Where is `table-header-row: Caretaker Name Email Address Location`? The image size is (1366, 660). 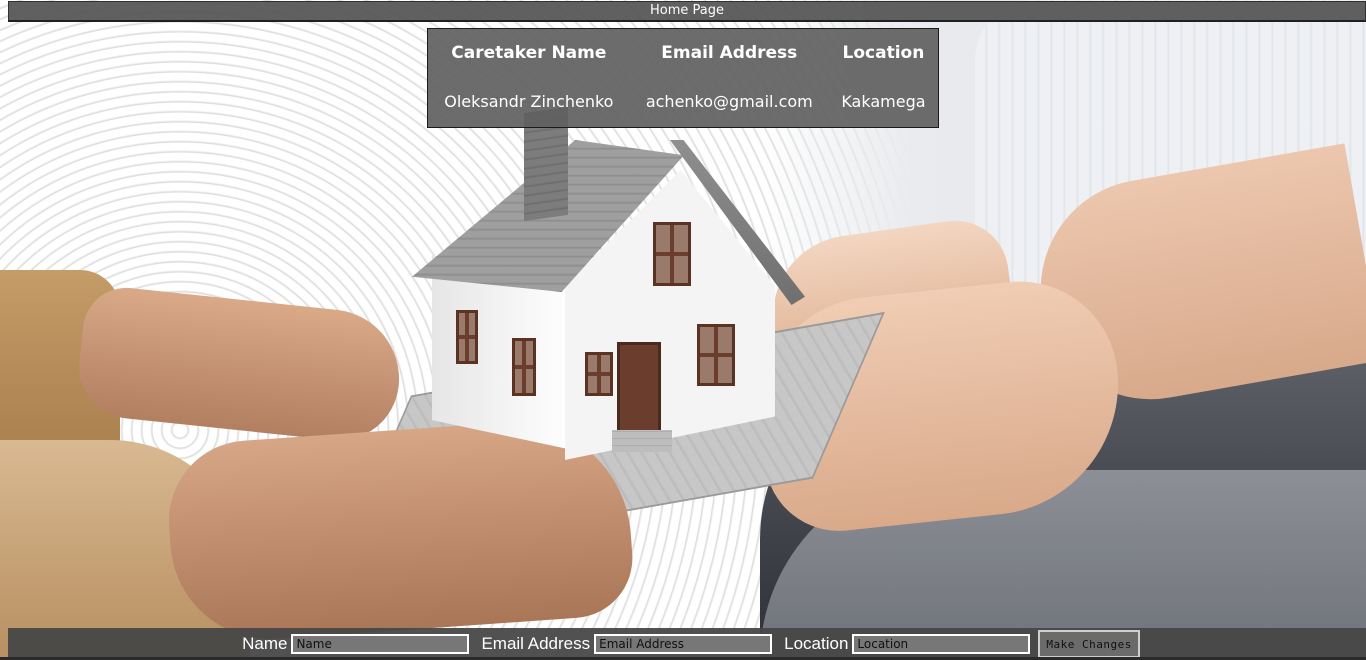 table-header-row: Caretaker Name Email Address Location is located at coordinates (683, 53).